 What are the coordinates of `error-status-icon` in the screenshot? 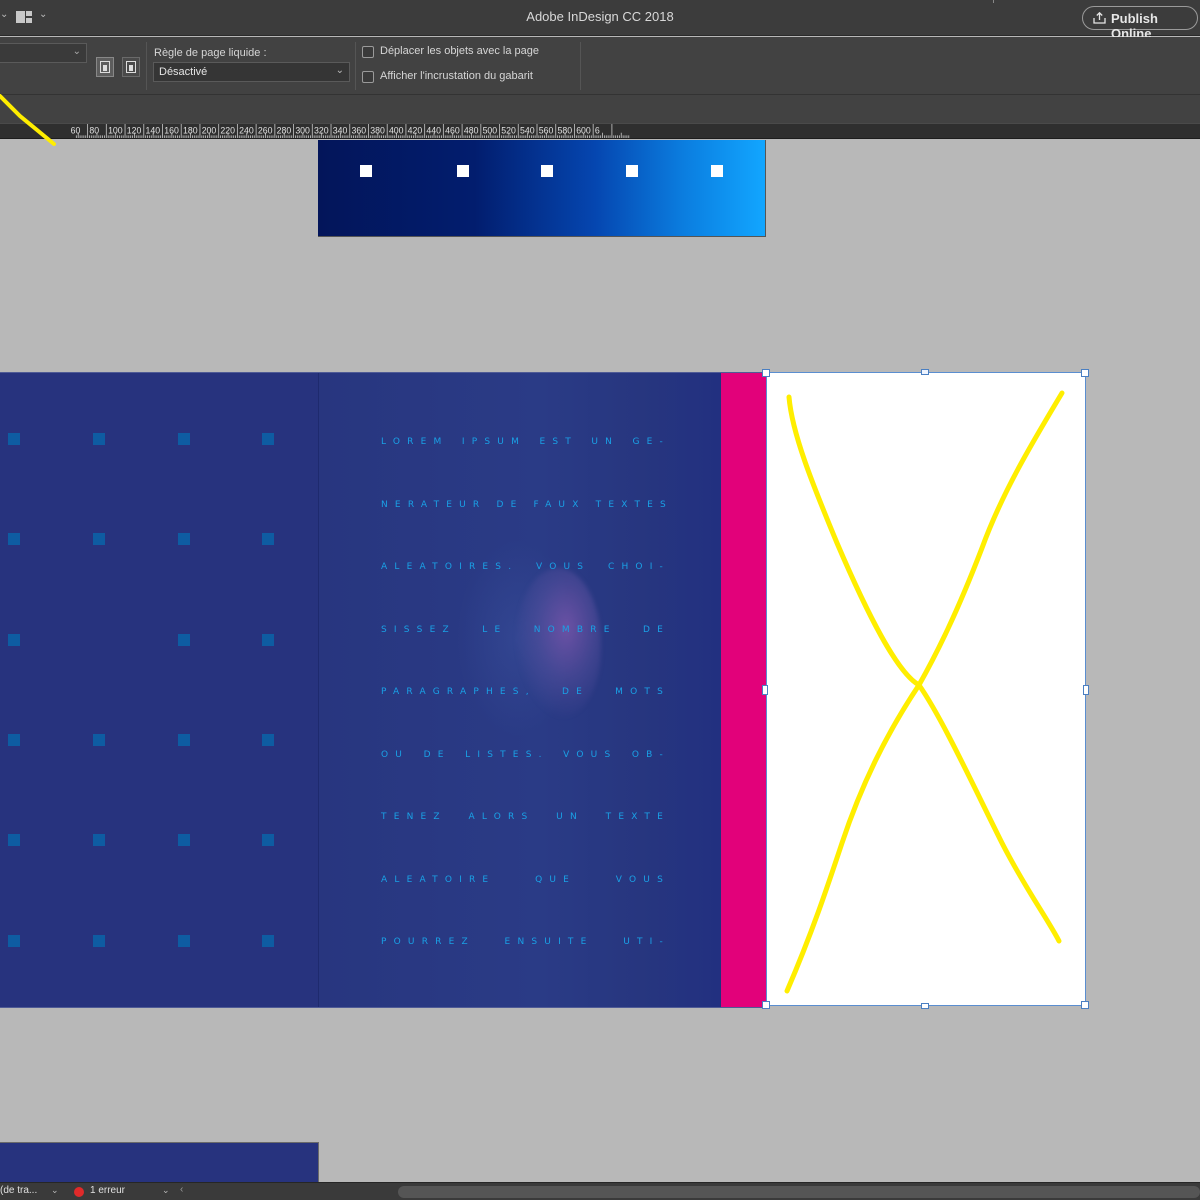 It's located at (79, 1192).